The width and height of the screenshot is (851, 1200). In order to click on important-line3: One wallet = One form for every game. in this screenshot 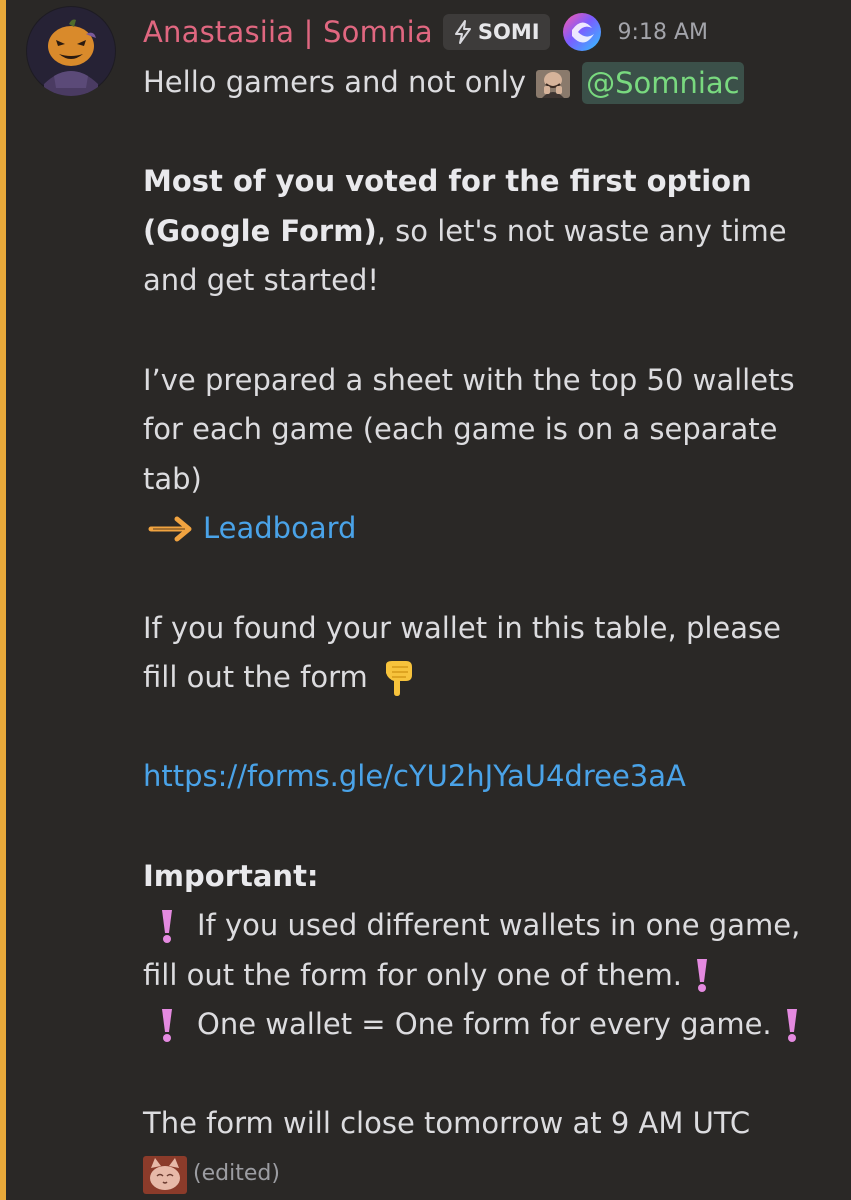, I will do `click(484, 1024)`.